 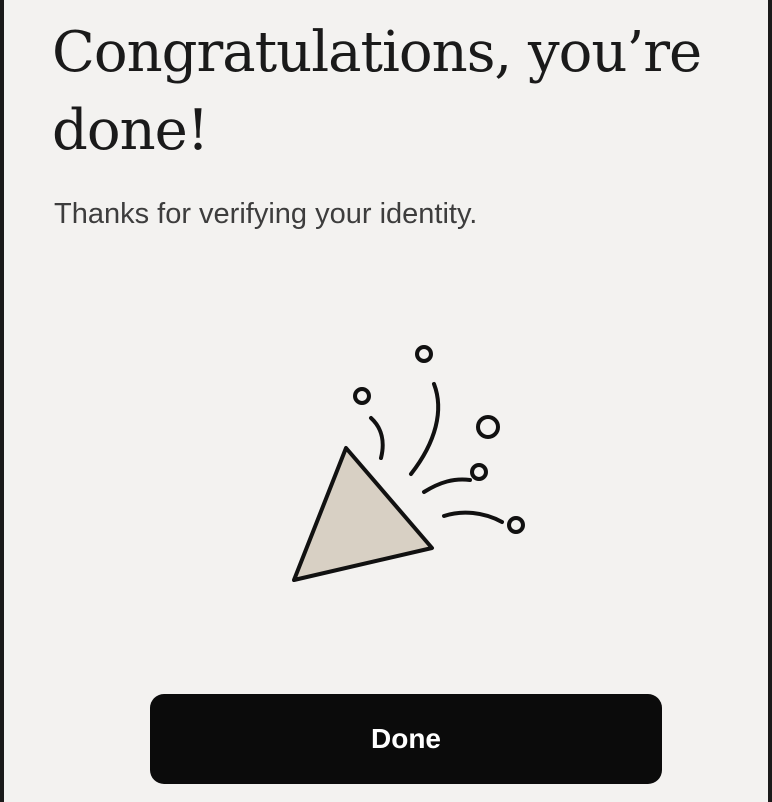 What do you see at coordinates (363, 514) in the screenshot?
I see `popper-cone` at bounding box center [363, 514].